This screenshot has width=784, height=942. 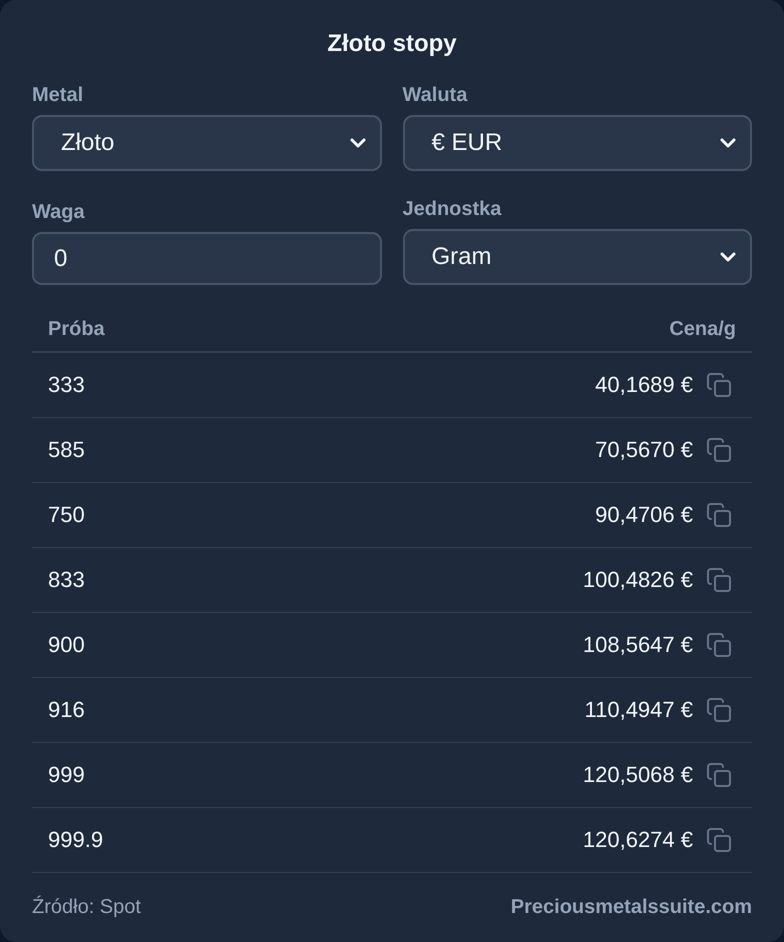 What do you see at coordinates (86, 907) in the screenshot?
I see `source-text: Źródło: Spot` at bounding box center [86, 907].